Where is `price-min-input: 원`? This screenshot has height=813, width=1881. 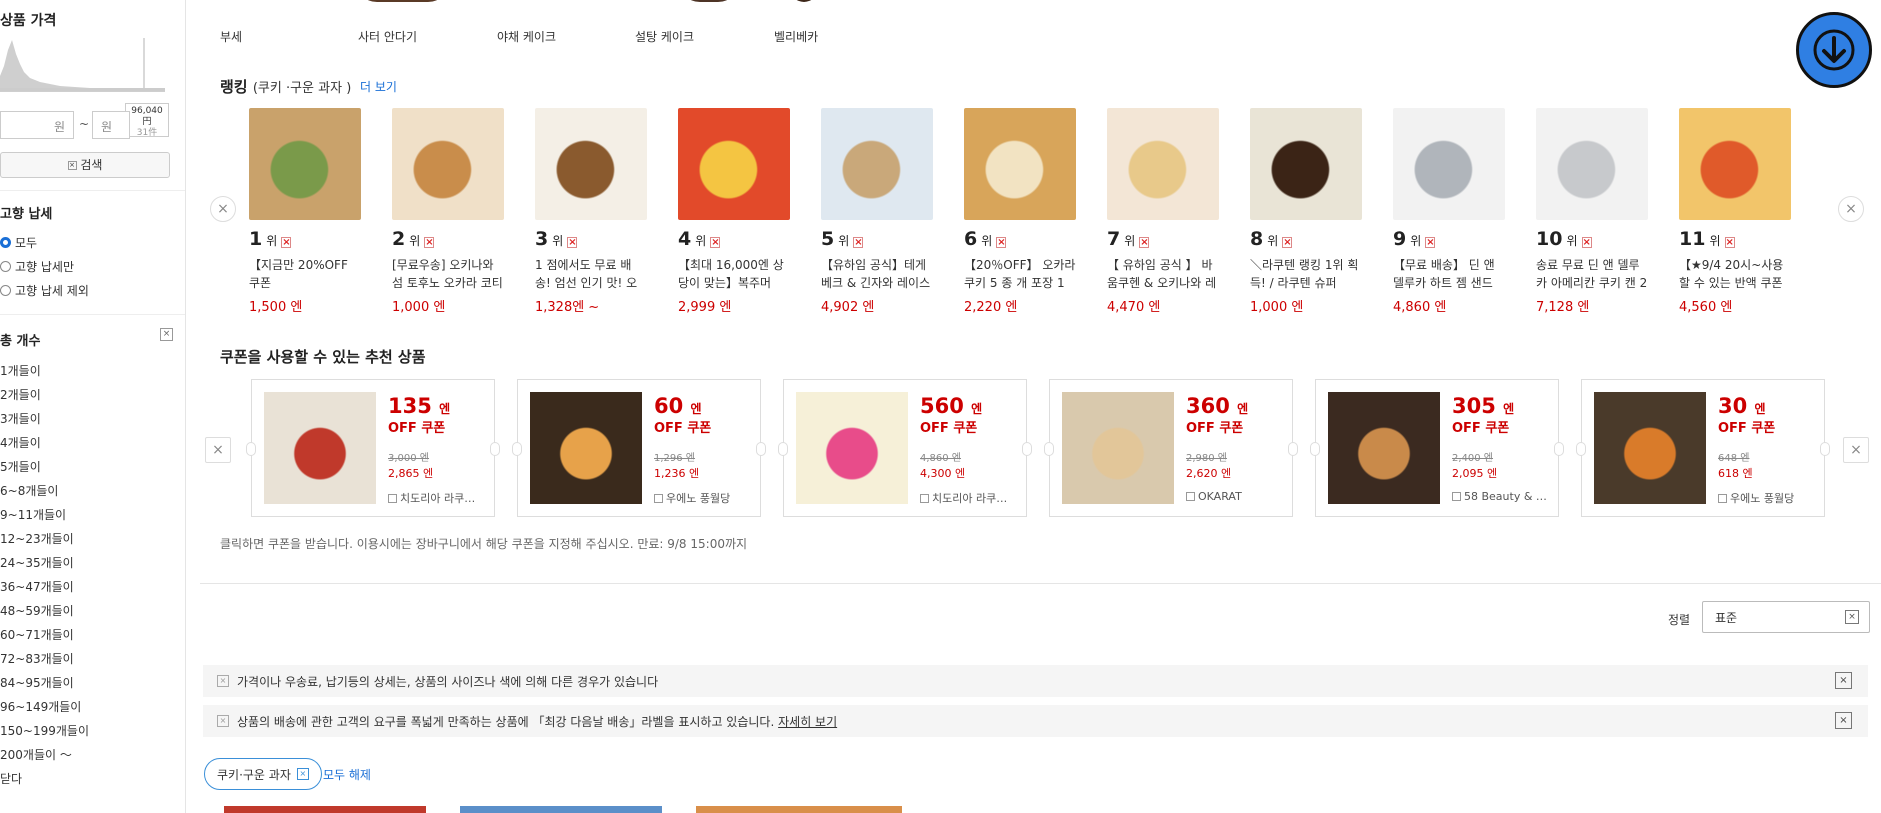 price-min-input: 원 is located at coordinates (37, 125).